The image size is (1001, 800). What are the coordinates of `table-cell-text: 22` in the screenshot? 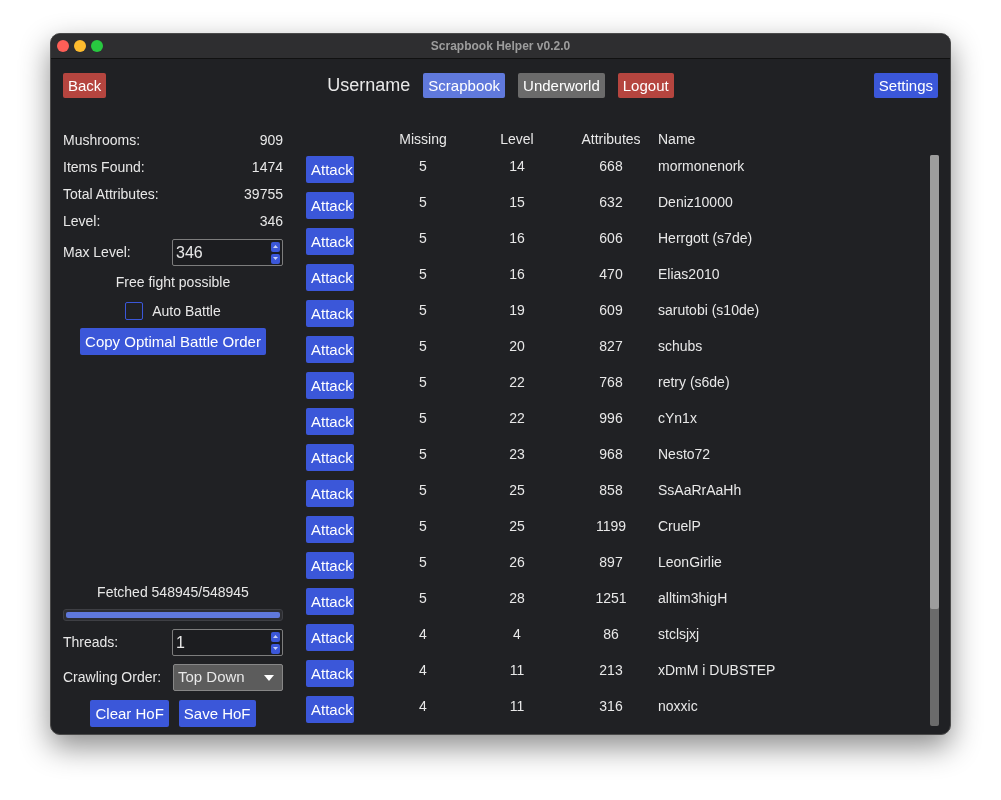 It's located at (517, 382).